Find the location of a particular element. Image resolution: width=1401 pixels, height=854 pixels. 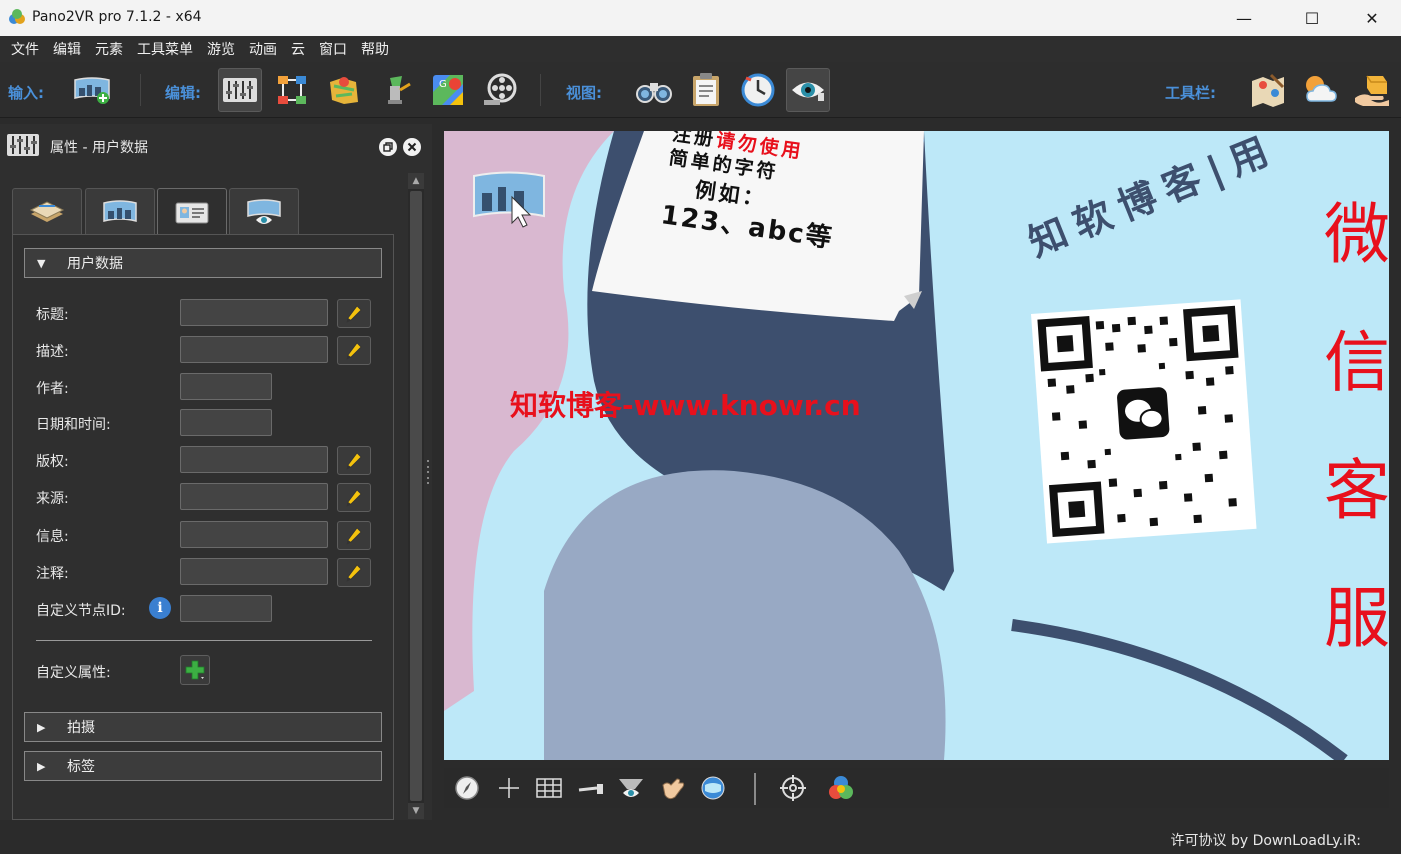

main-toolbar: 输入: 编辑: G 视图: 工具栏: is located at coordinates (700, 90).